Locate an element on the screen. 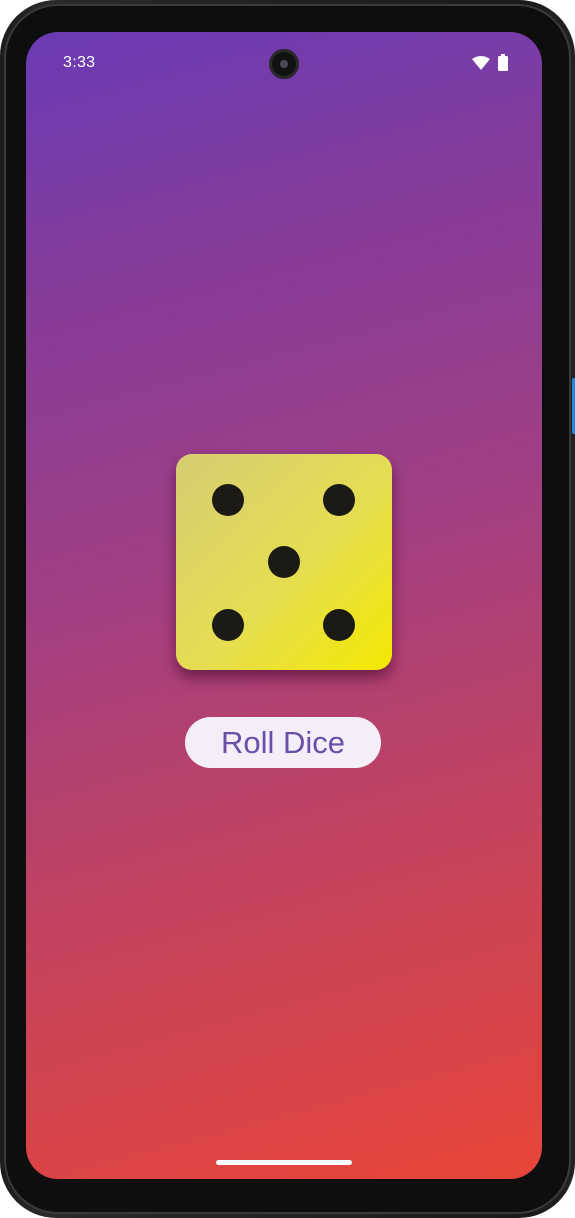 The image size is (575, 1218). status-bar: 3:33 is located at coordinates (284, 63).